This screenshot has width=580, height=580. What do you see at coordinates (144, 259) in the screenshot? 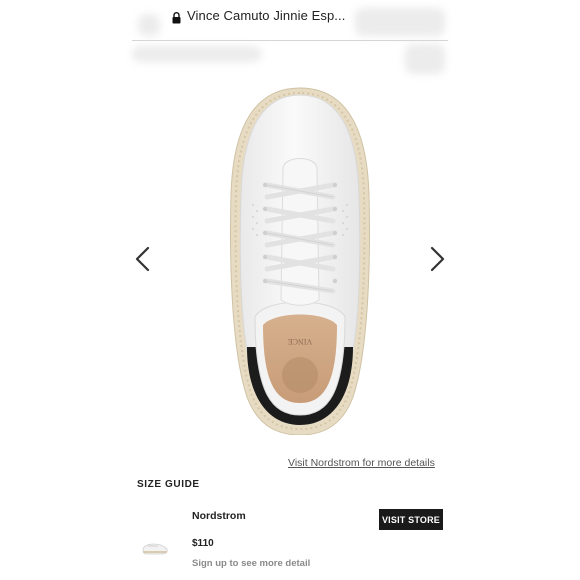
I see `chevron-left-icon` at bounding box center [144, 259].